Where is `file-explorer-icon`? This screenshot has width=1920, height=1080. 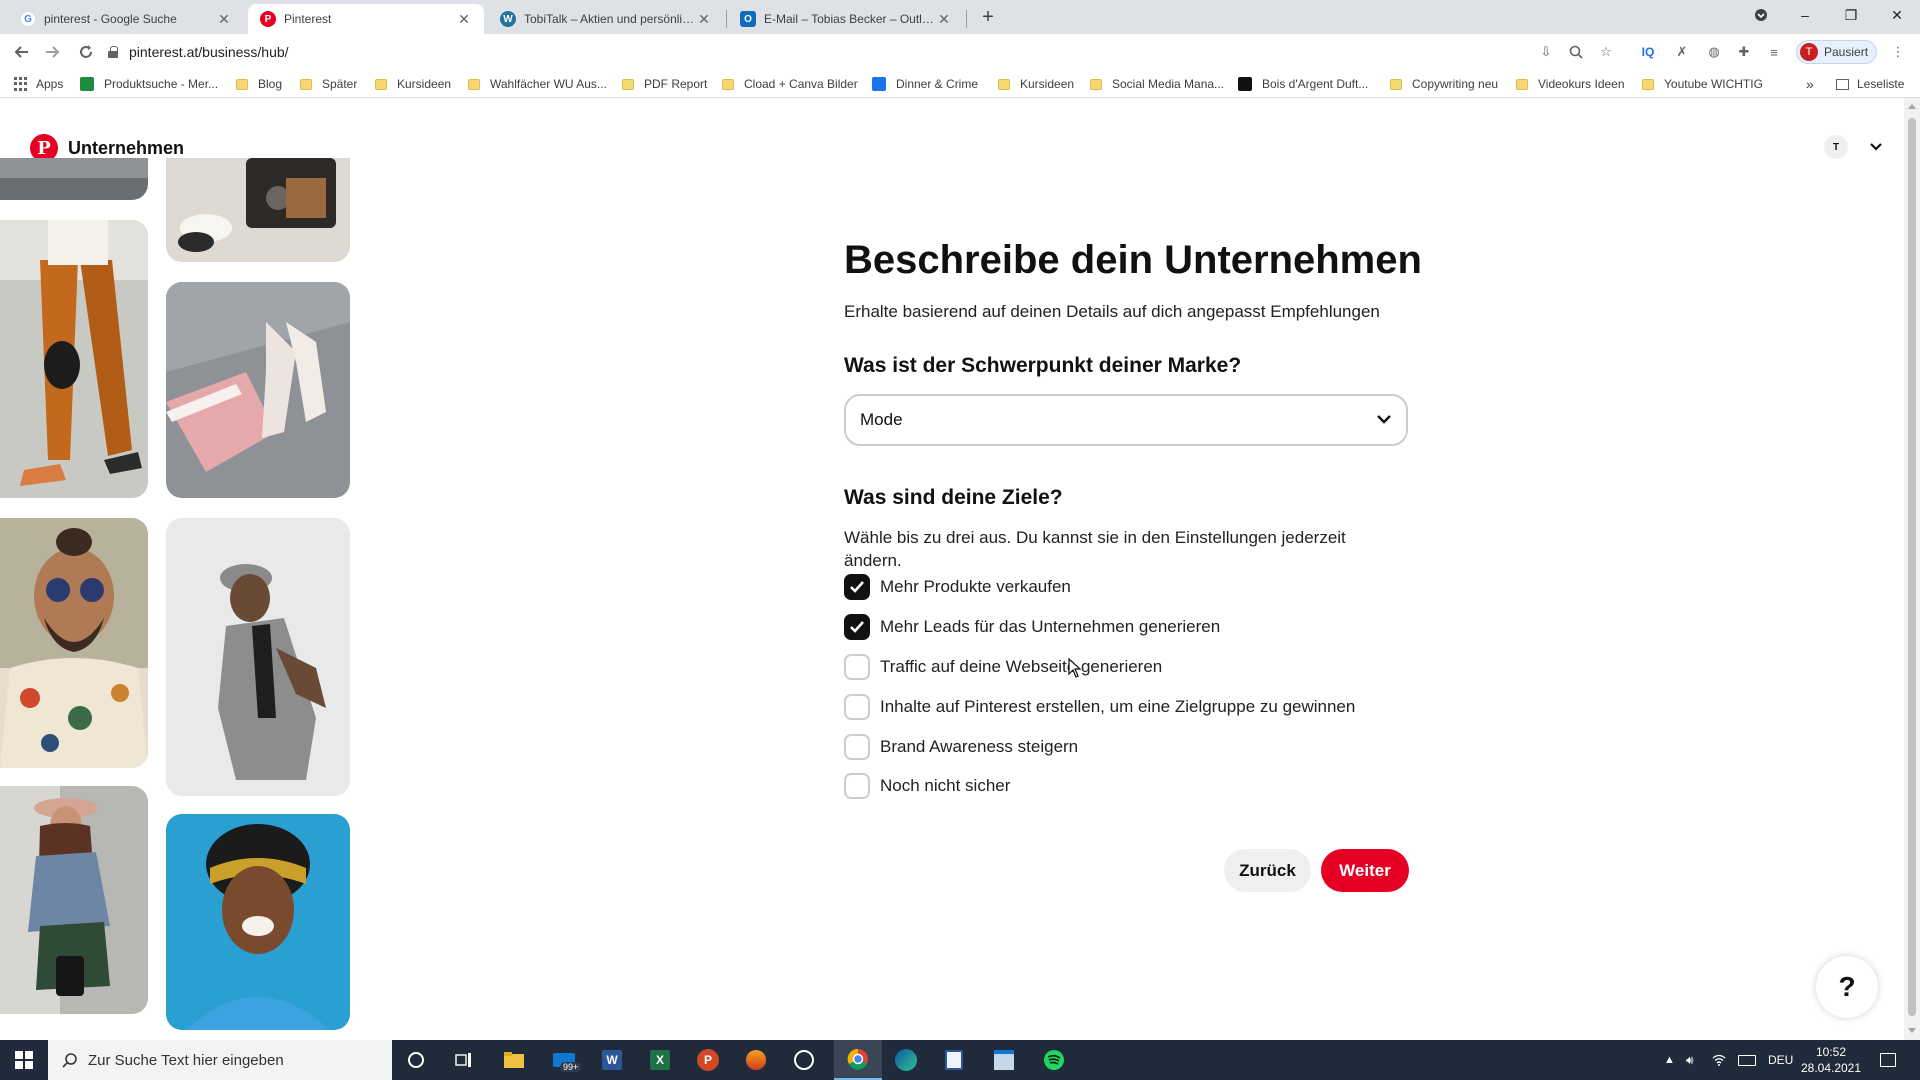
file-explorer-icon is located at coordinates (514, 1060).